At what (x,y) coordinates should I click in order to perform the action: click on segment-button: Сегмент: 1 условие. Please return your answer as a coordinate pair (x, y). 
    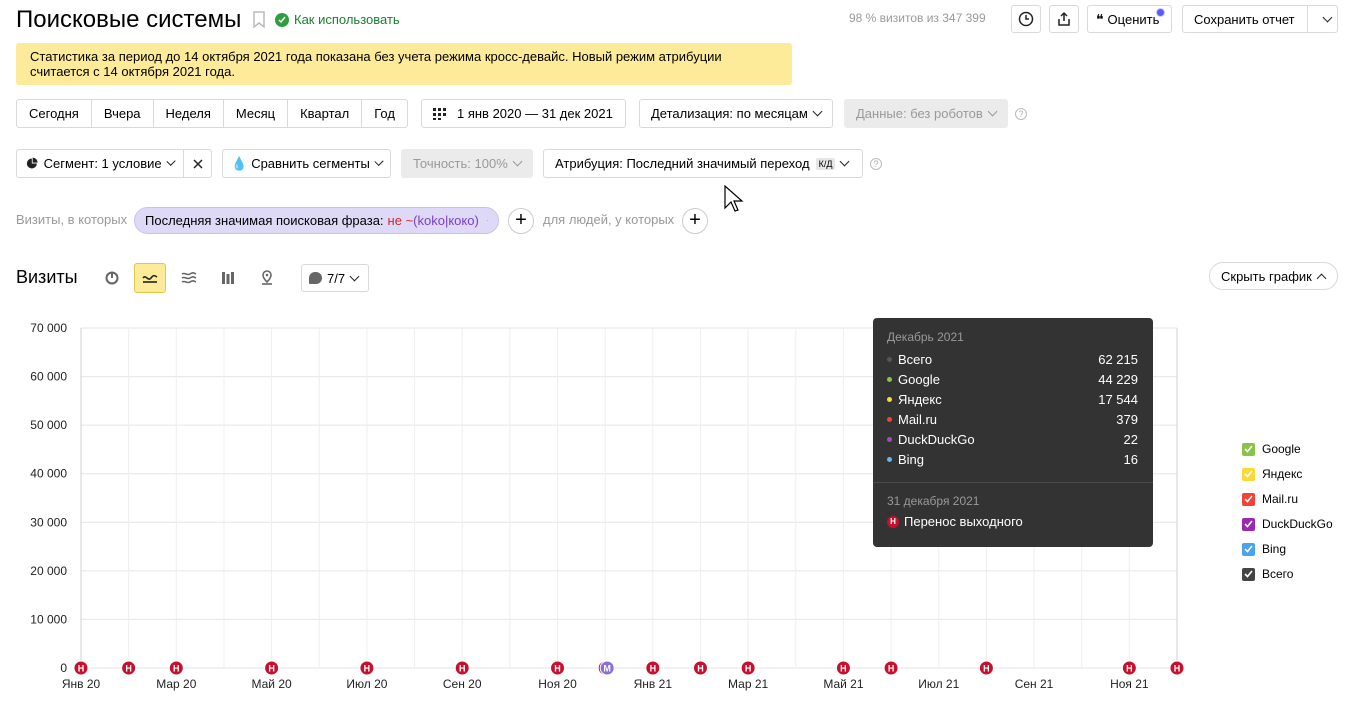
    Looking at the image, I should click on (100, 163).